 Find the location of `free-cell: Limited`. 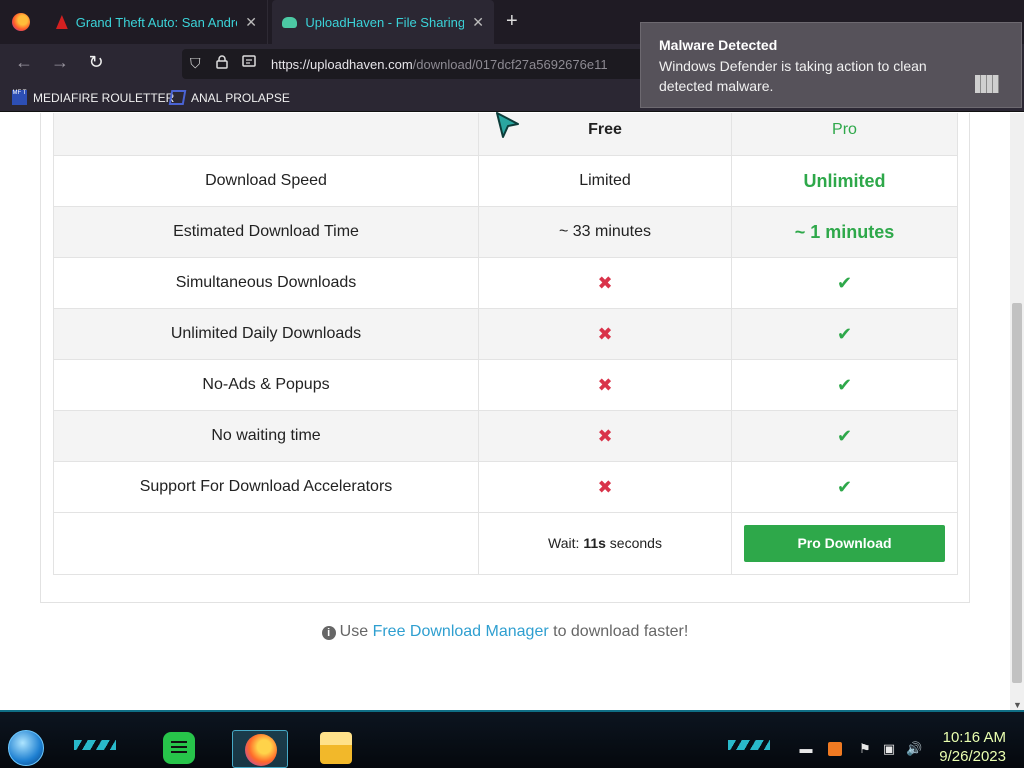

free-cell: Limited is located at coordinates (605, 181).